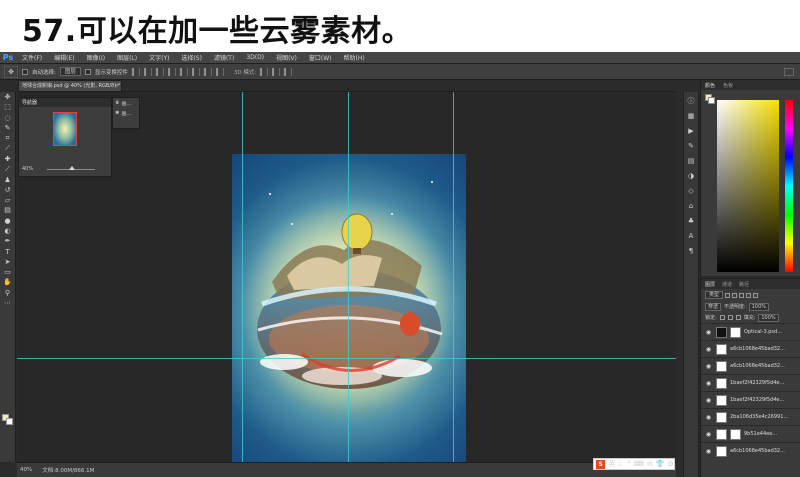 Image resolution: width=800 pixels, height=477 pixels. Describe the element at coordinates (224, 57) in the screenshot. I see `menu-filter: 滤镜(T)` at that location.